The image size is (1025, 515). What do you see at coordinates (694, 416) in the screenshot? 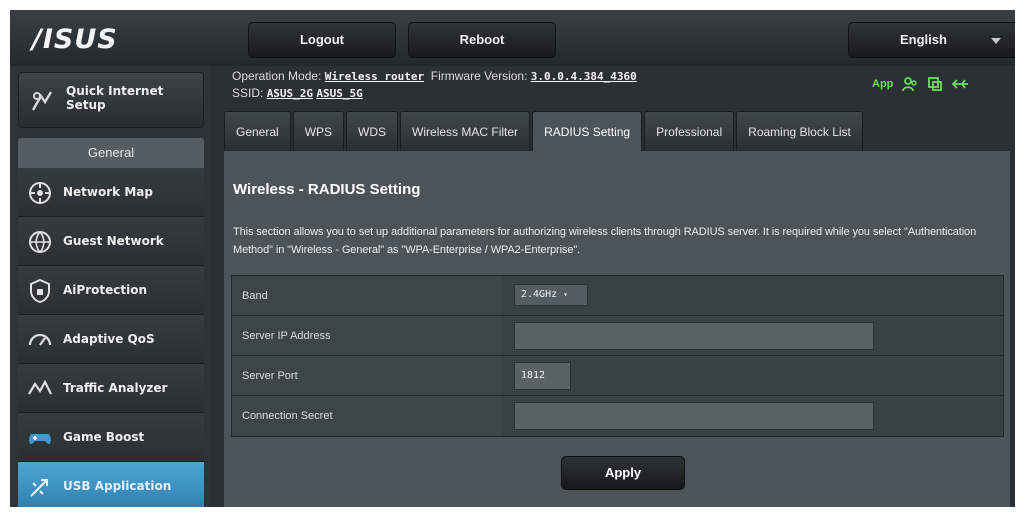
I see `connection-secret-input` at bounding box center [694, 416].